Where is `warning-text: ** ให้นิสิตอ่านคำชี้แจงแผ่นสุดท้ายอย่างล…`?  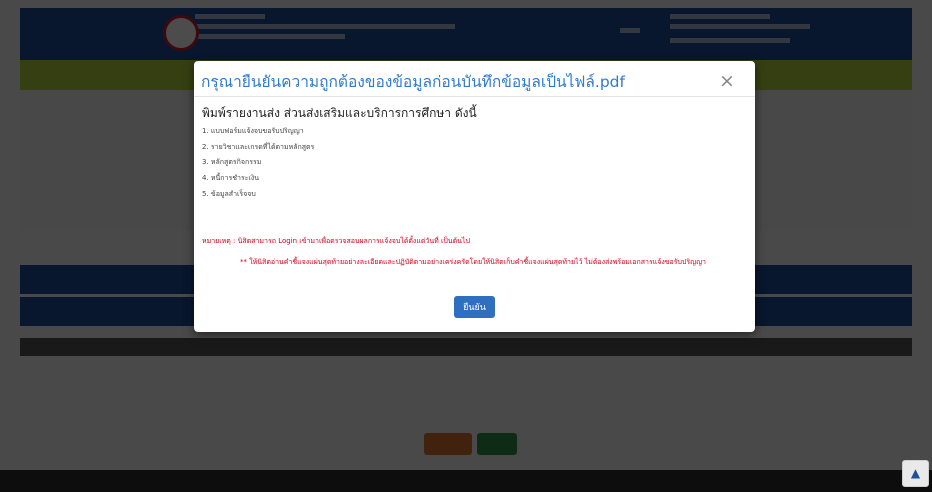
warning-text: ** ให้นิสิตอ่านคำชี้แจงแผ่นสุดท้ายอย่างล… is located at coordinates (473, 262).